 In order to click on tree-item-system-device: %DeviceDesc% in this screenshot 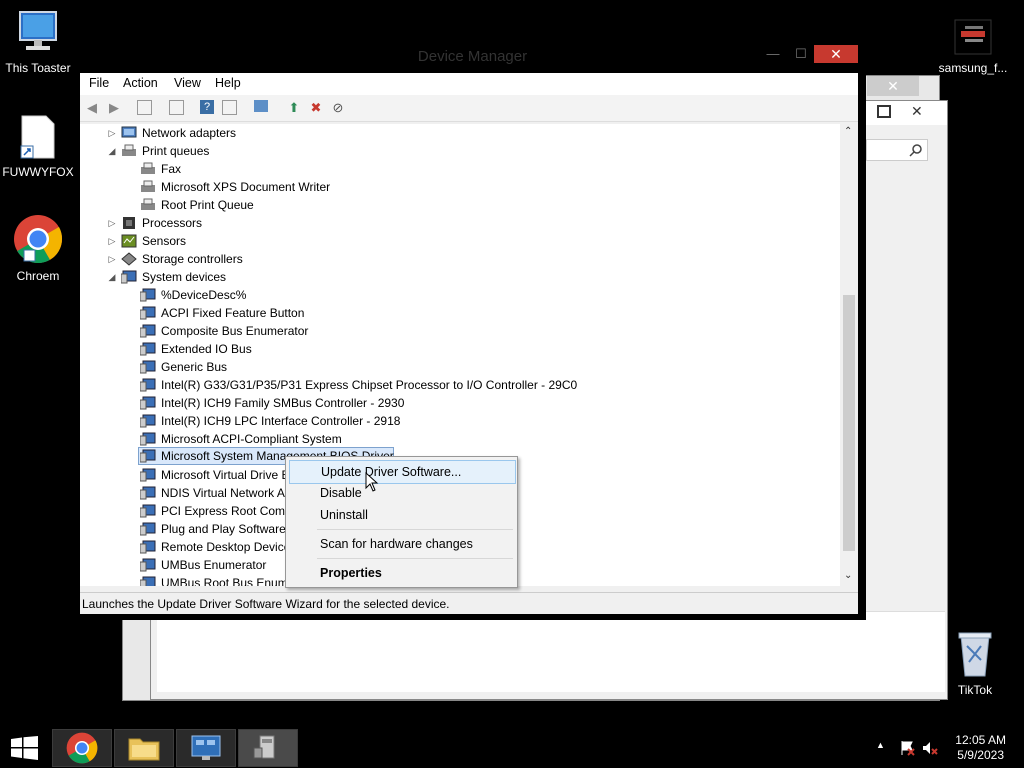, I will do `click(430, 295)`.